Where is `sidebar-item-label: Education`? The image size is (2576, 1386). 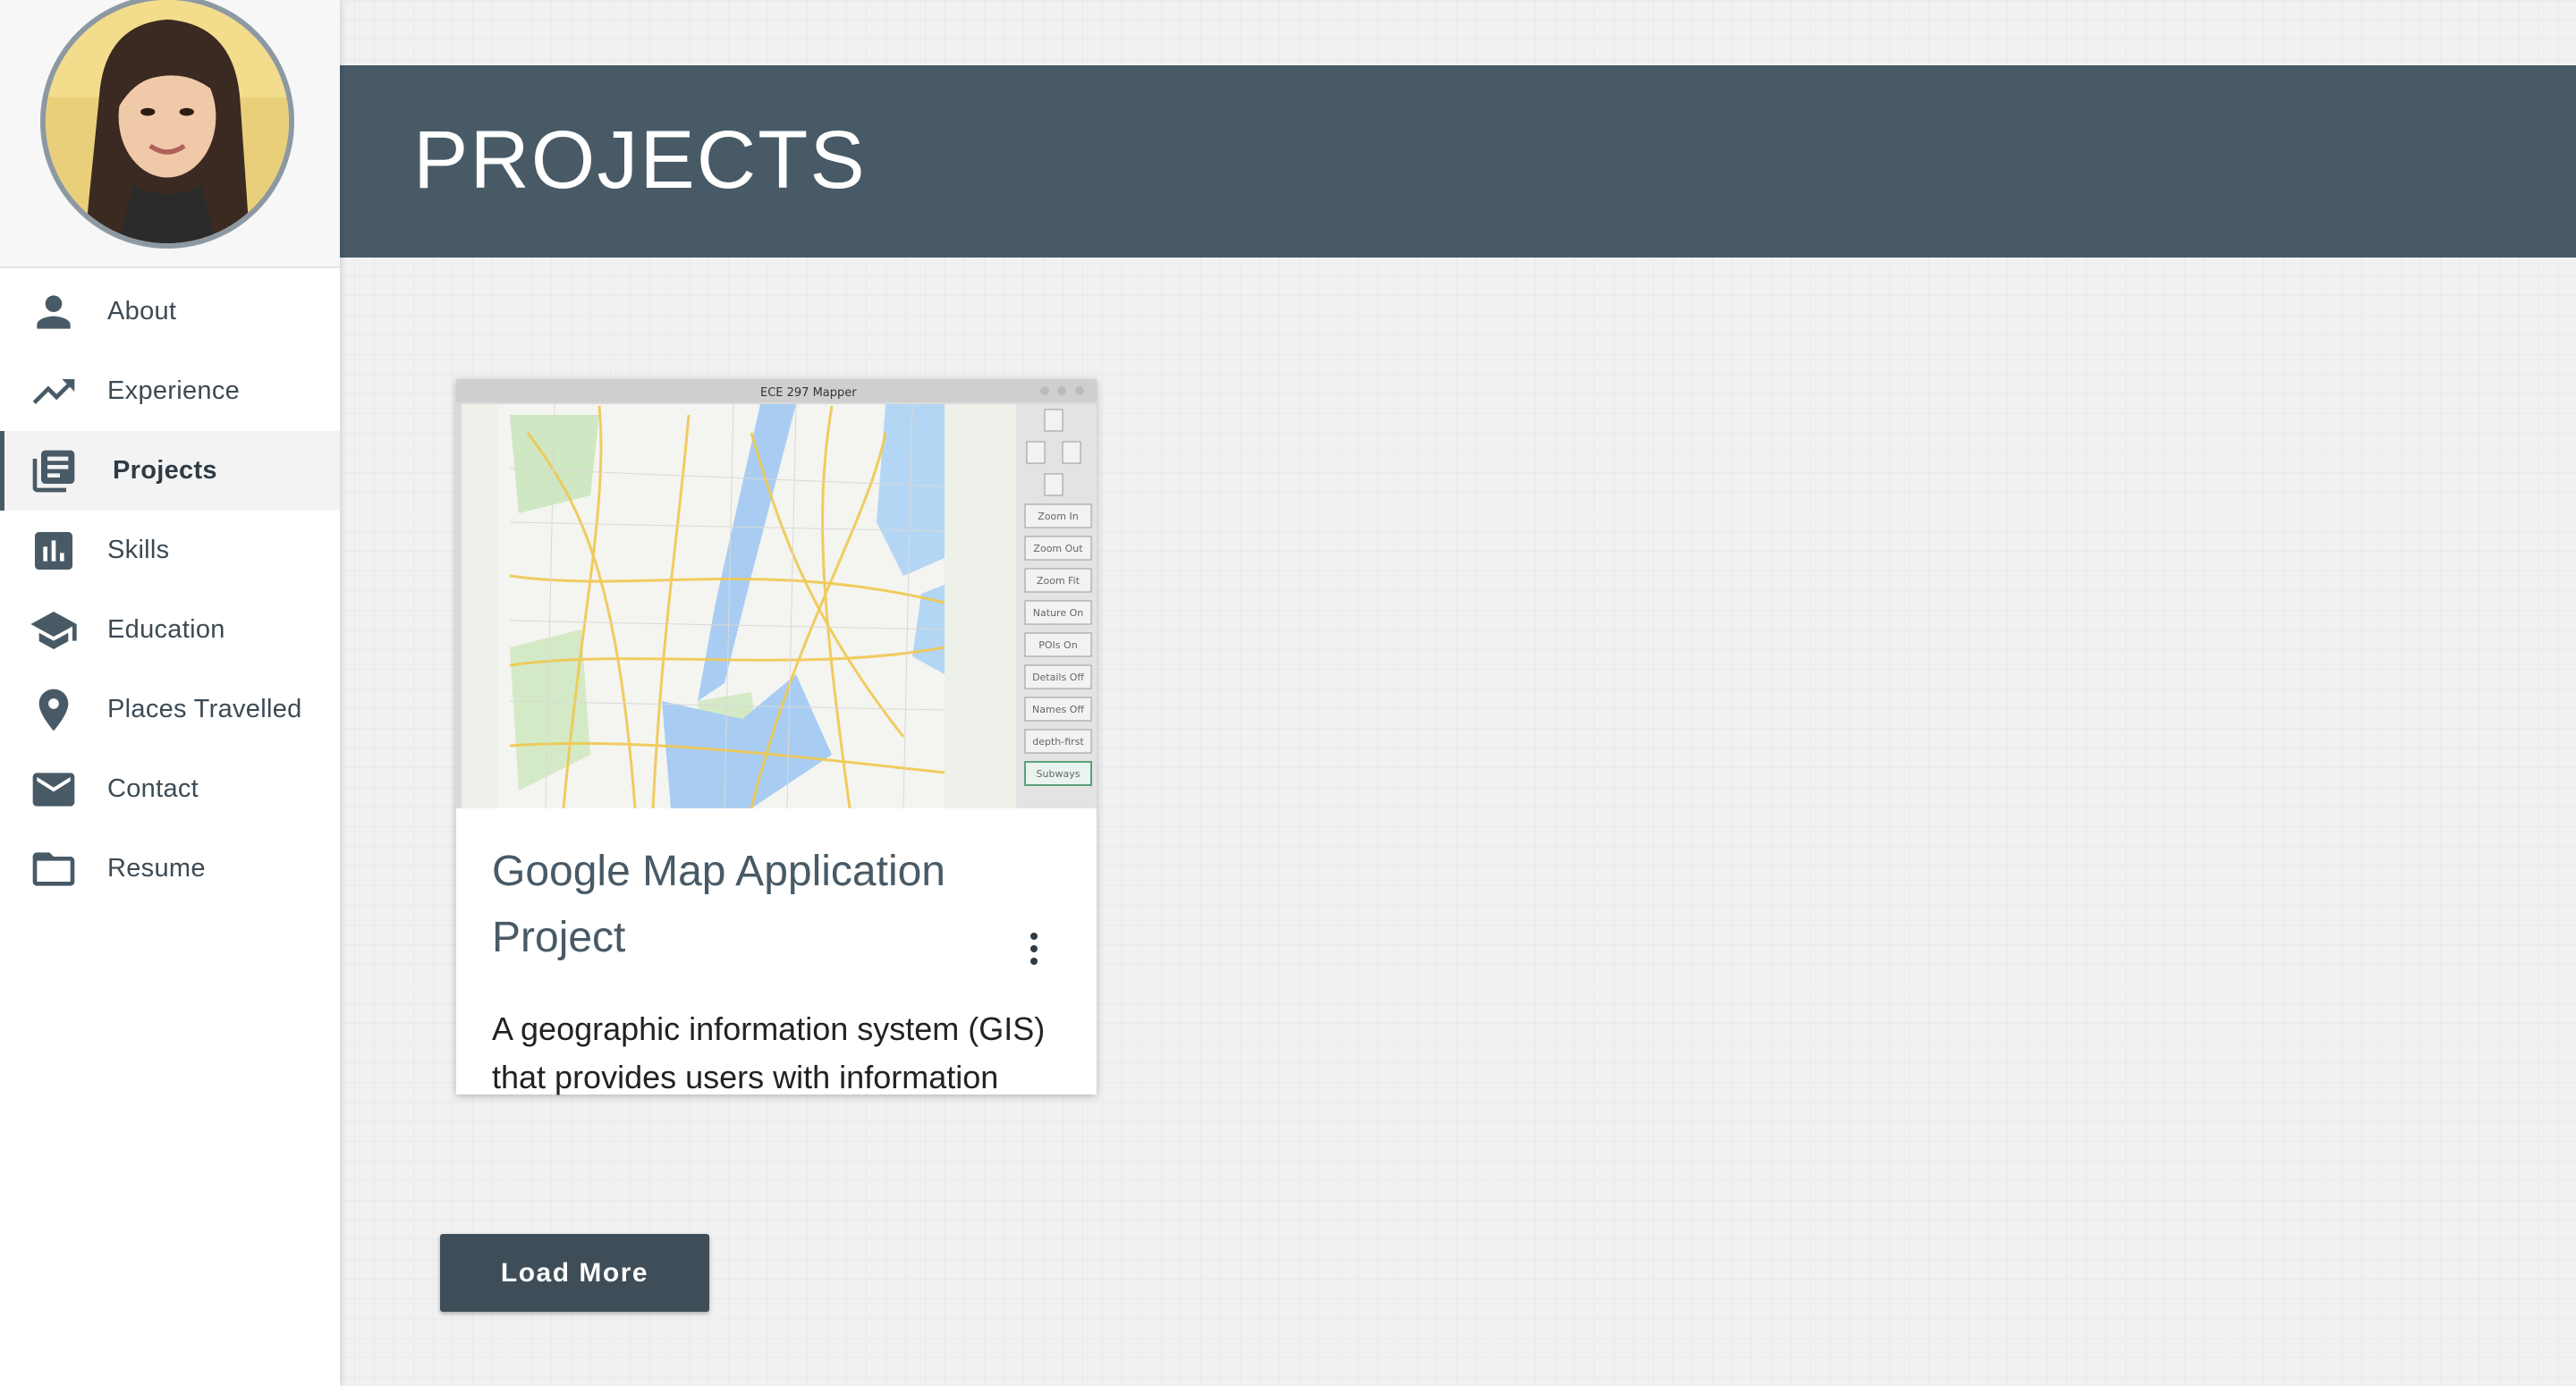
sidebar-item-label: Education is located at coordinates (166, 629).